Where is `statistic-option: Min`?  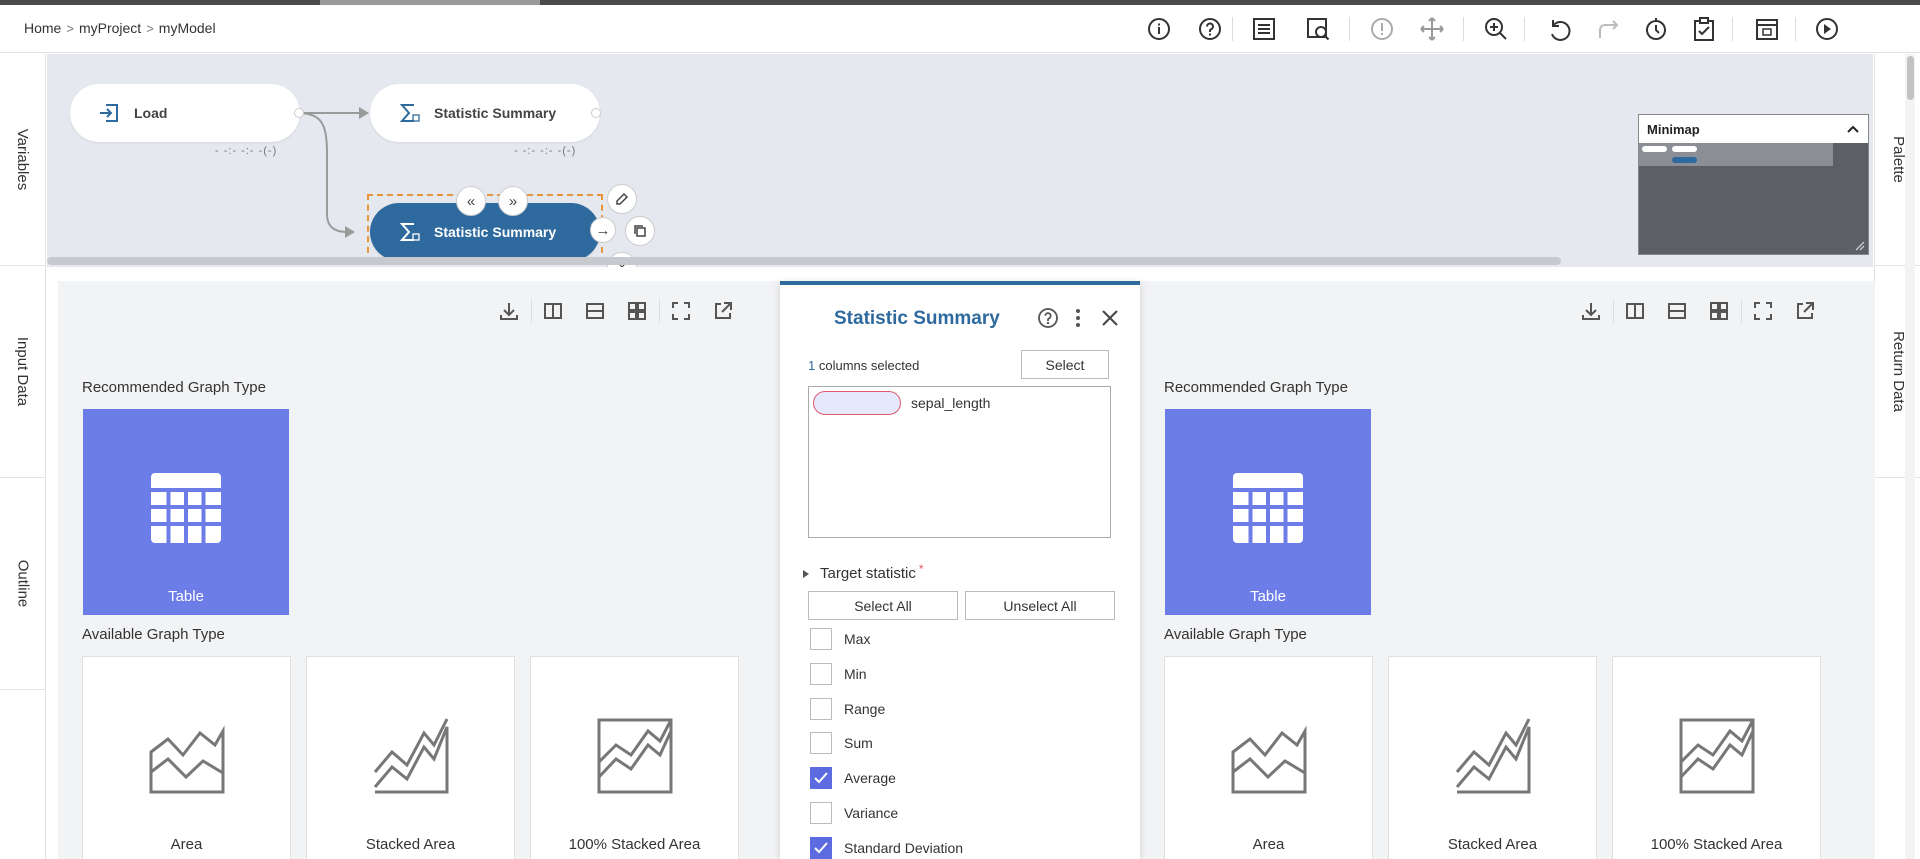 statistic-option: Min is located at coordinates (838, 674).